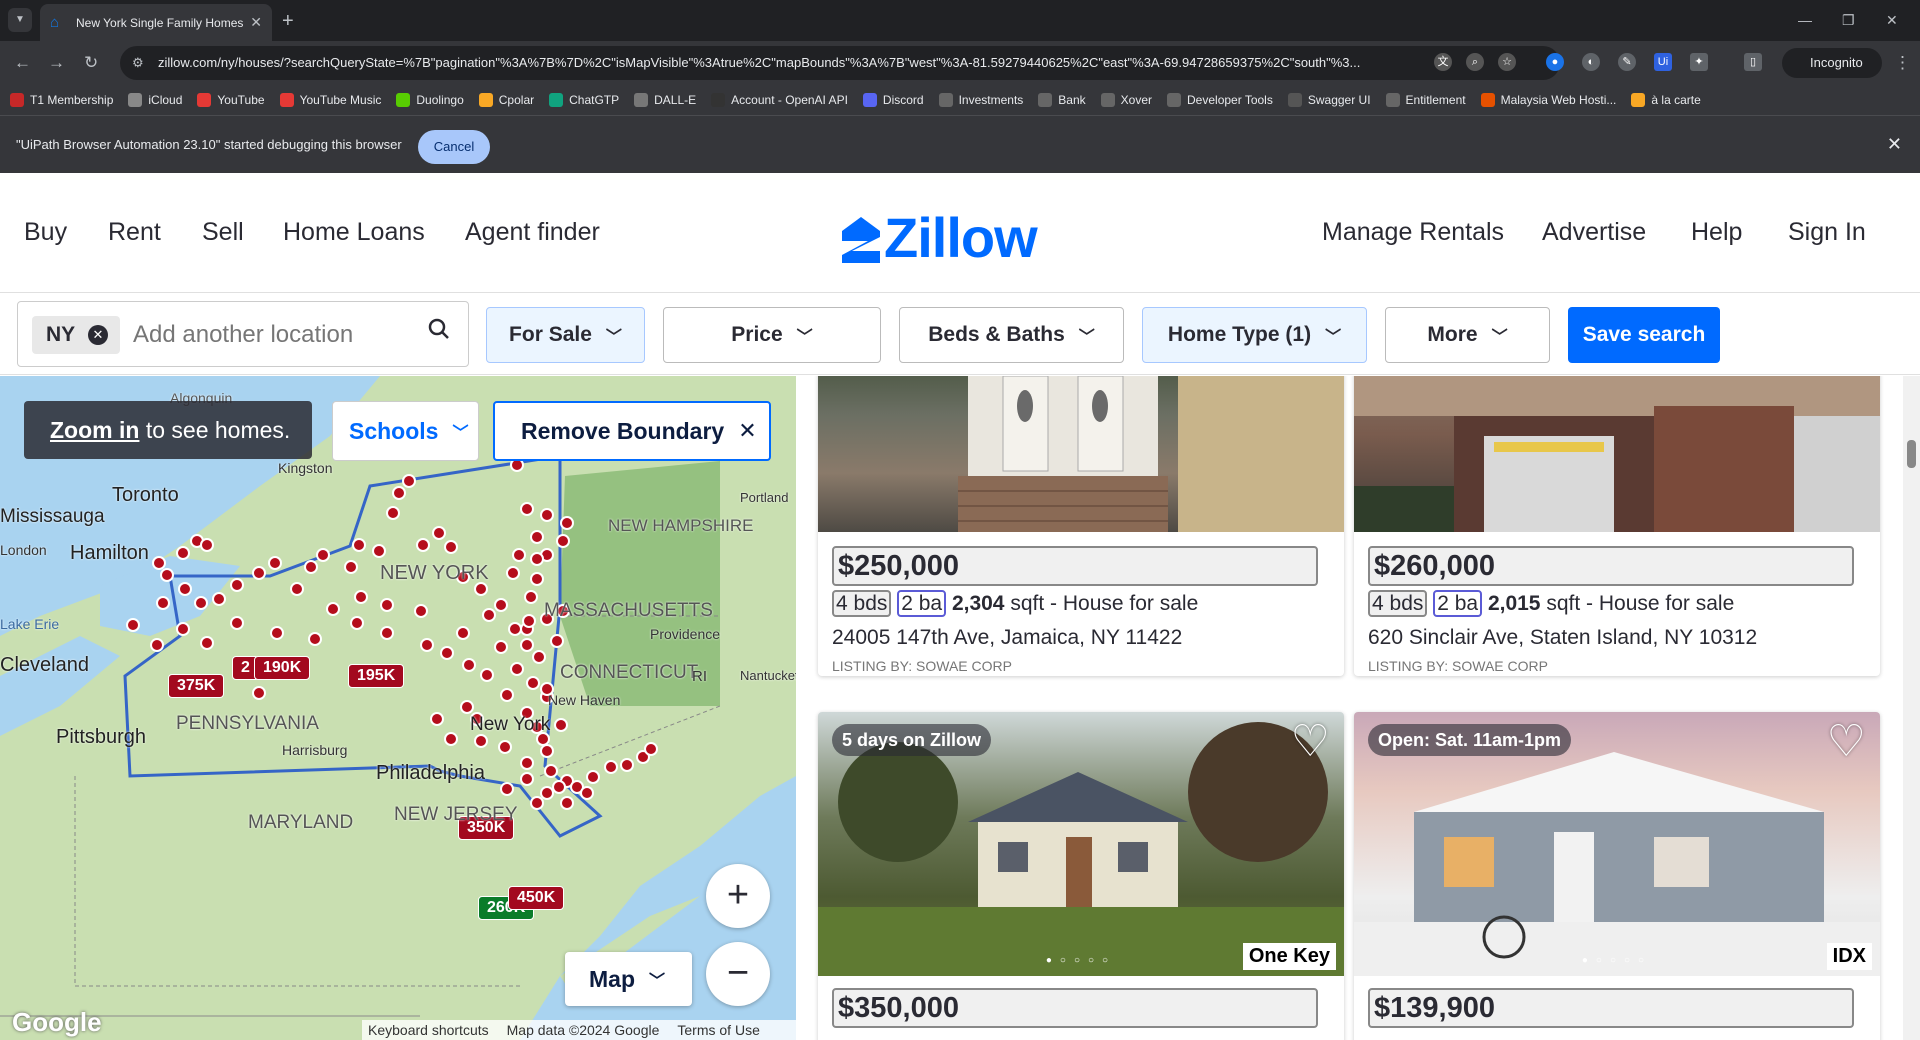 Image resolution: width=1920 pixels, height=1040 pixels. Describe the element at coordinates (1220, 100) in the screenshot. I see `bookmark-item: Developer Tools` at that location.